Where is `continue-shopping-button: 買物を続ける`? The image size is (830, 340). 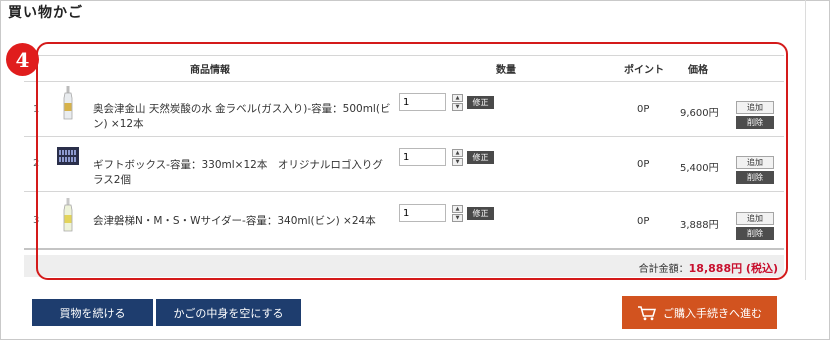 continue-shopping-button: 買物を続ける is located at coordinates (92, 312).